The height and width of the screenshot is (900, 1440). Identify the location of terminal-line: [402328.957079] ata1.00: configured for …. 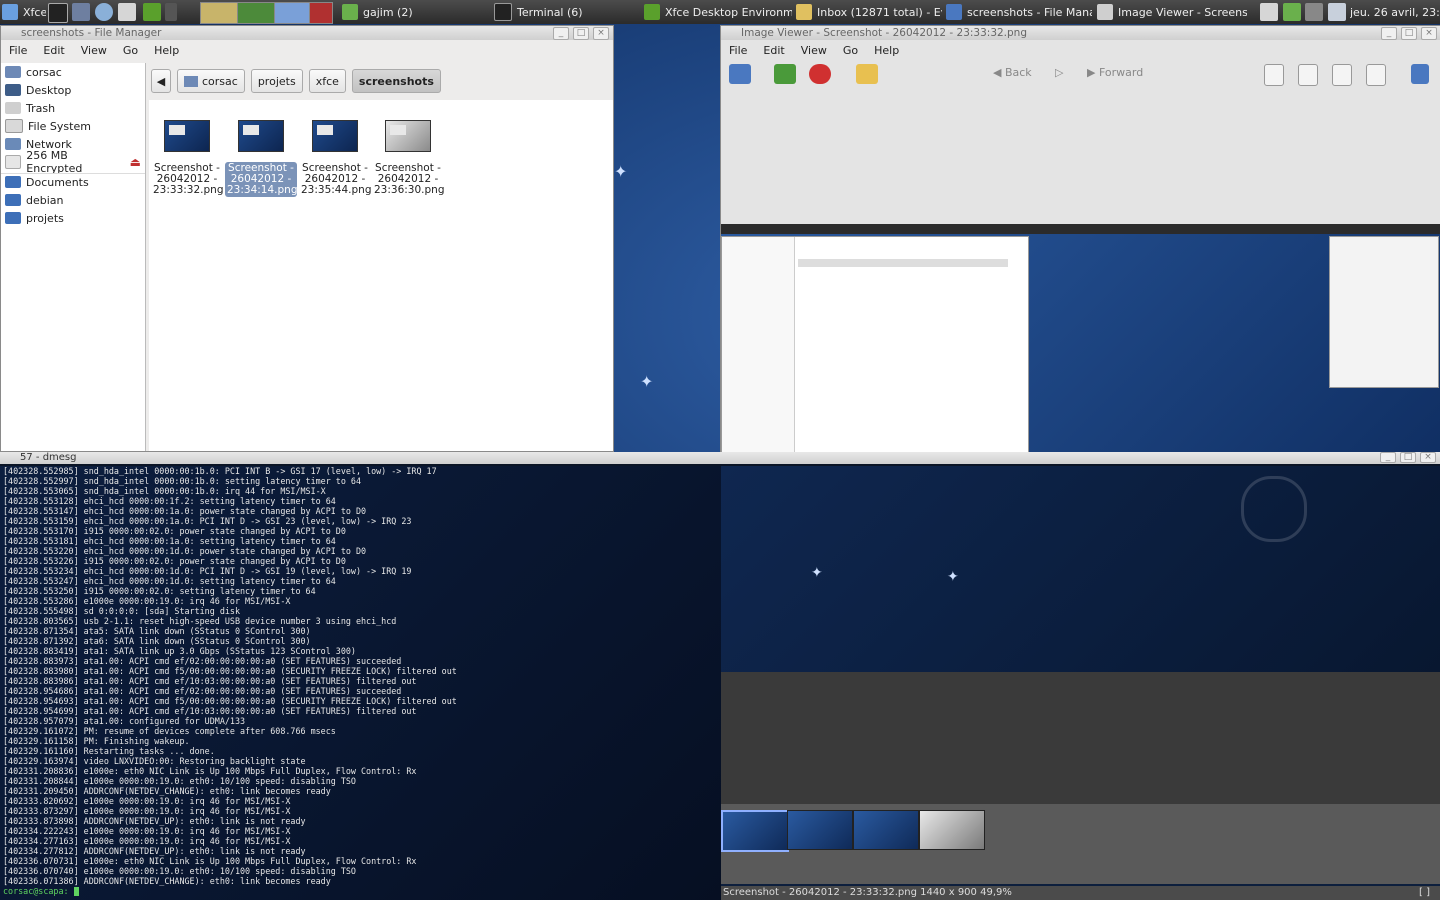
(124, 721).